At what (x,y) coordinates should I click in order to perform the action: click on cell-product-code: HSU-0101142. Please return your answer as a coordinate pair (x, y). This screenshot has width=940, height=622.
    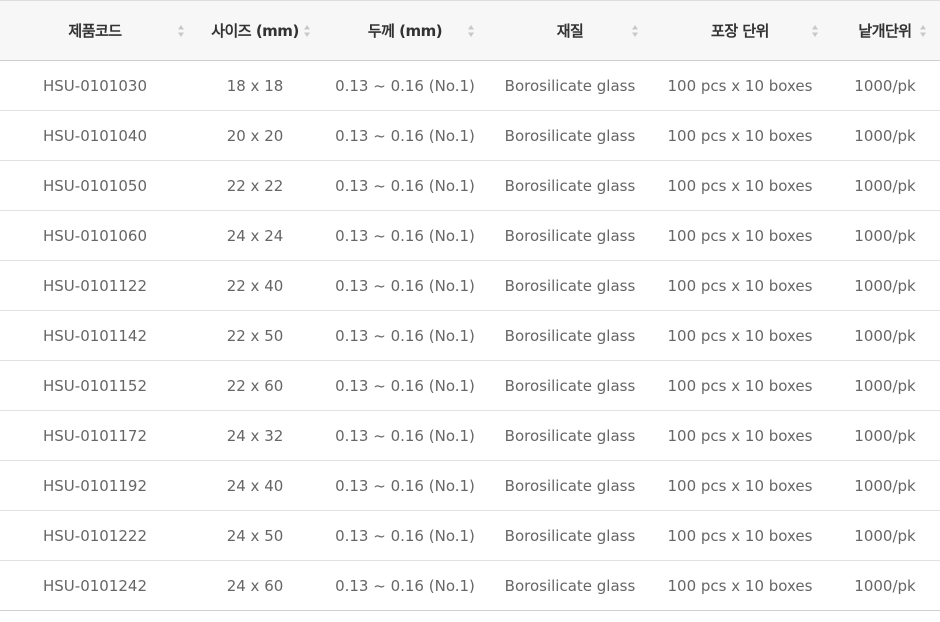
    Looking at the image, I should click on (95, 335).